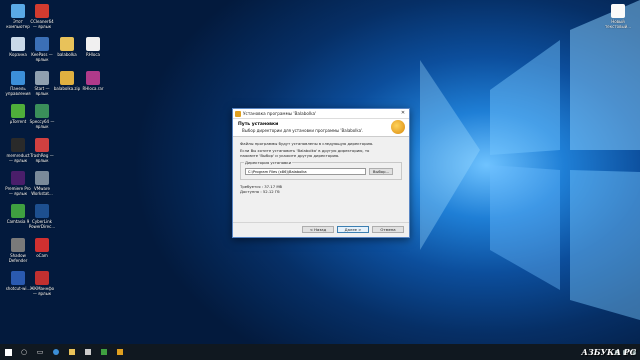  Describe the element at coordinates (260, 191) in the screenshot. I see `space-available: Доступно : 52.12 Гб` at that location.